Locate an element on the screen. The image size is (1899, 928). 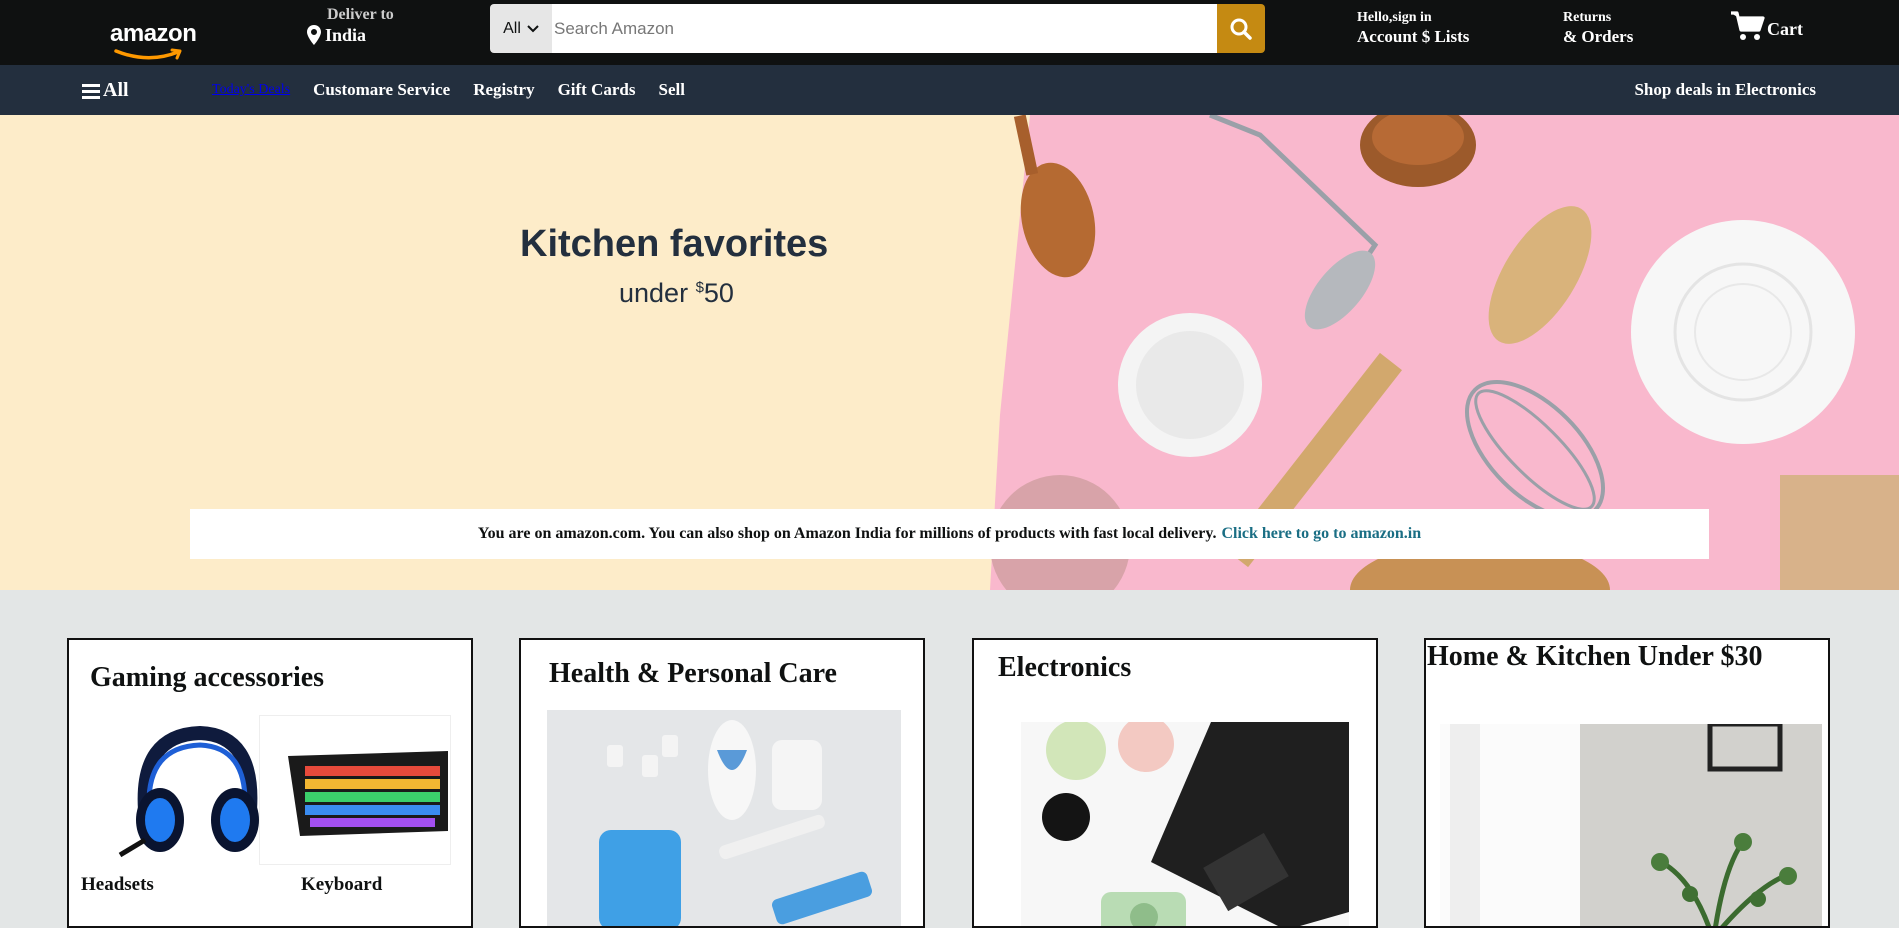
home-kitchen-image is located at coordinates (1631, 825).